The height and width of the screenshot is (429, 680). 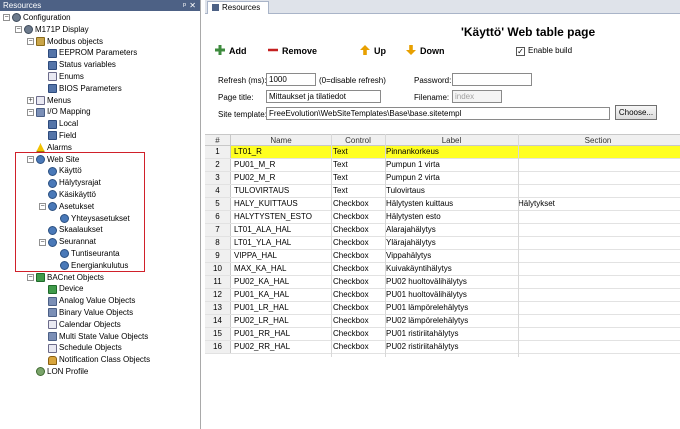 I want to click on table-row: 1 LT01_R Text Pinnankorkeus, so click(x=442, y=152).